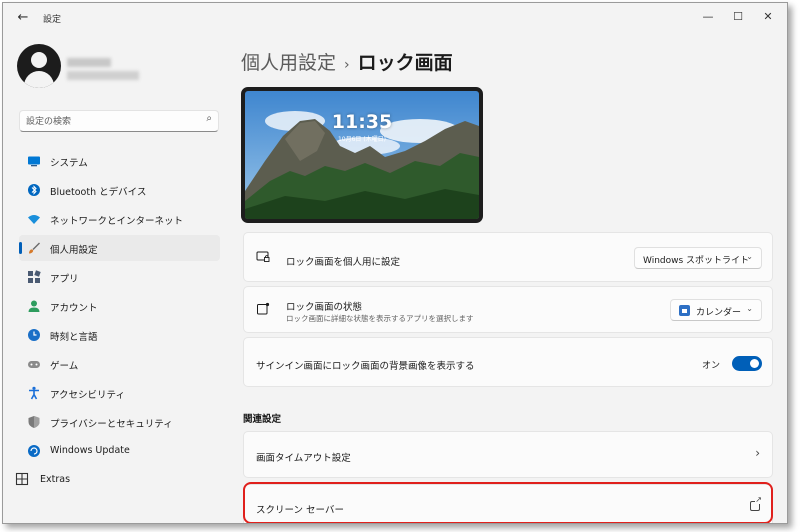 This screenshot has width=800, height=532. What do you see at coordinates (708, 17) in the screenshot?
I see `minimize-button: —` at bounding box center [708, 17].